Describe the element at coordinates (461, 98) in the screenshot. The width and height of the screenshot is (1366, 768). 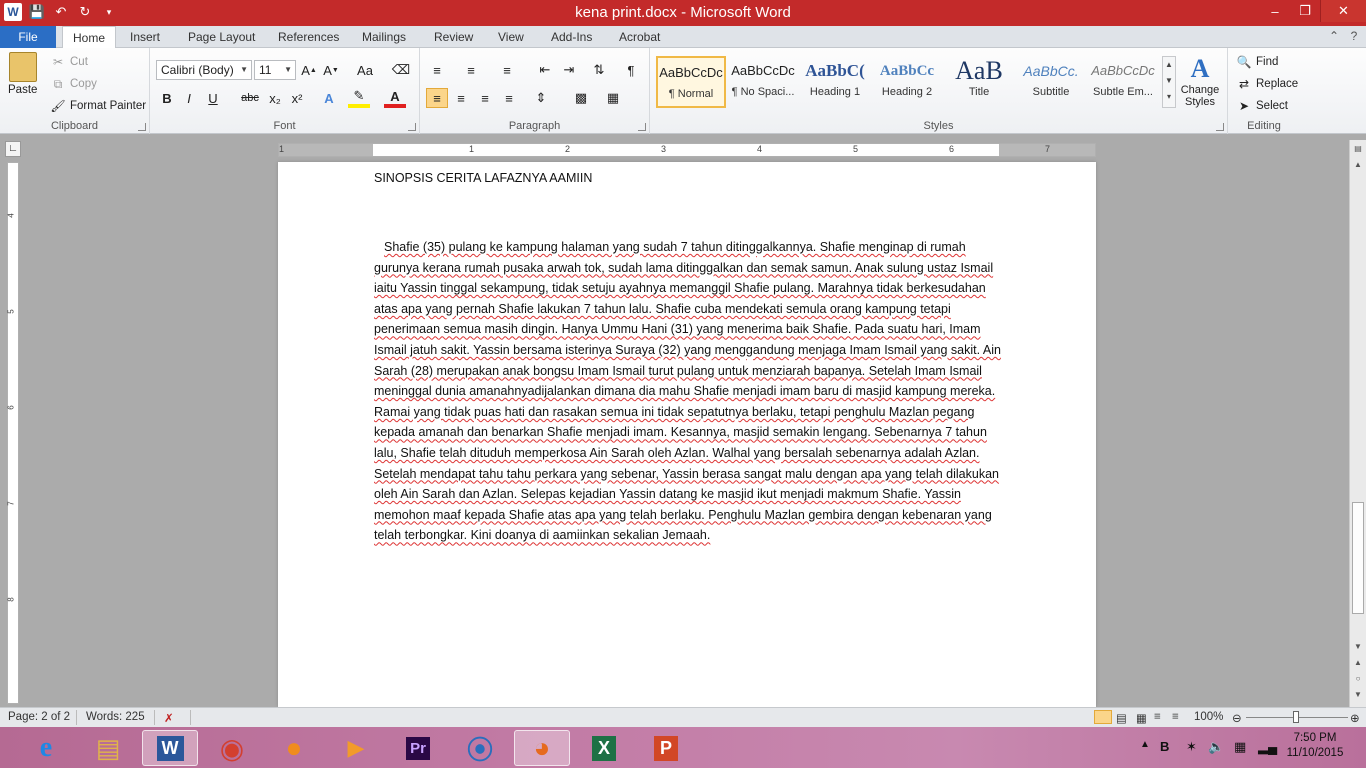
I see `align-center-icon: ≡` at that location.